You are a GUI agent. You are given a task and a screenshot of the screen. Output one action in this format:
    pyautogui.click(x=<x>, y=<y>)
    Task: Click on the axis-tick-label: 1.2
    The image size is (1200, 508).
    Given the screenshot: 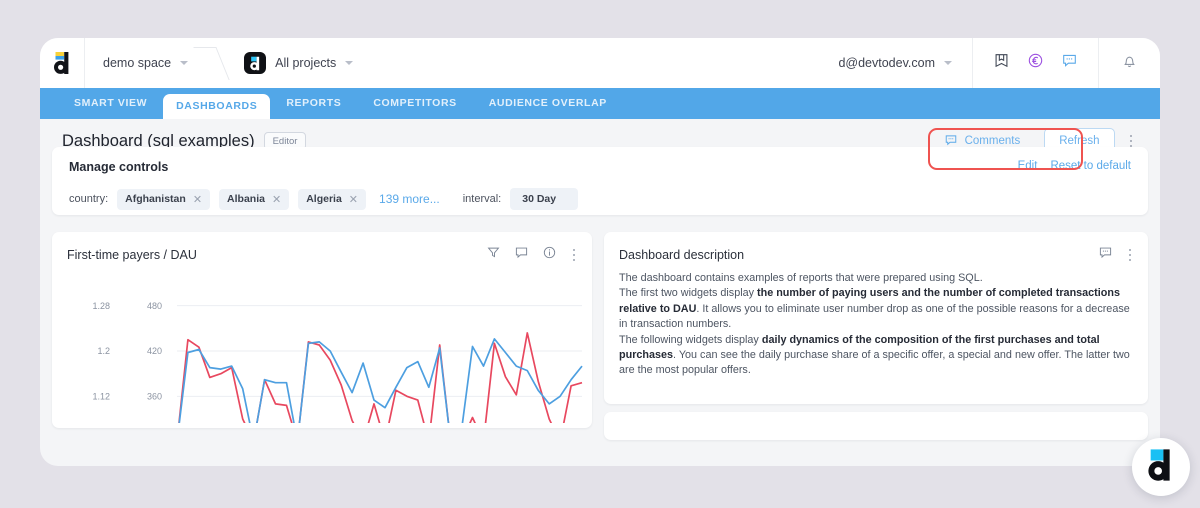 What is the action you would take?
    pyautogui.click(x=103, y=351)
    